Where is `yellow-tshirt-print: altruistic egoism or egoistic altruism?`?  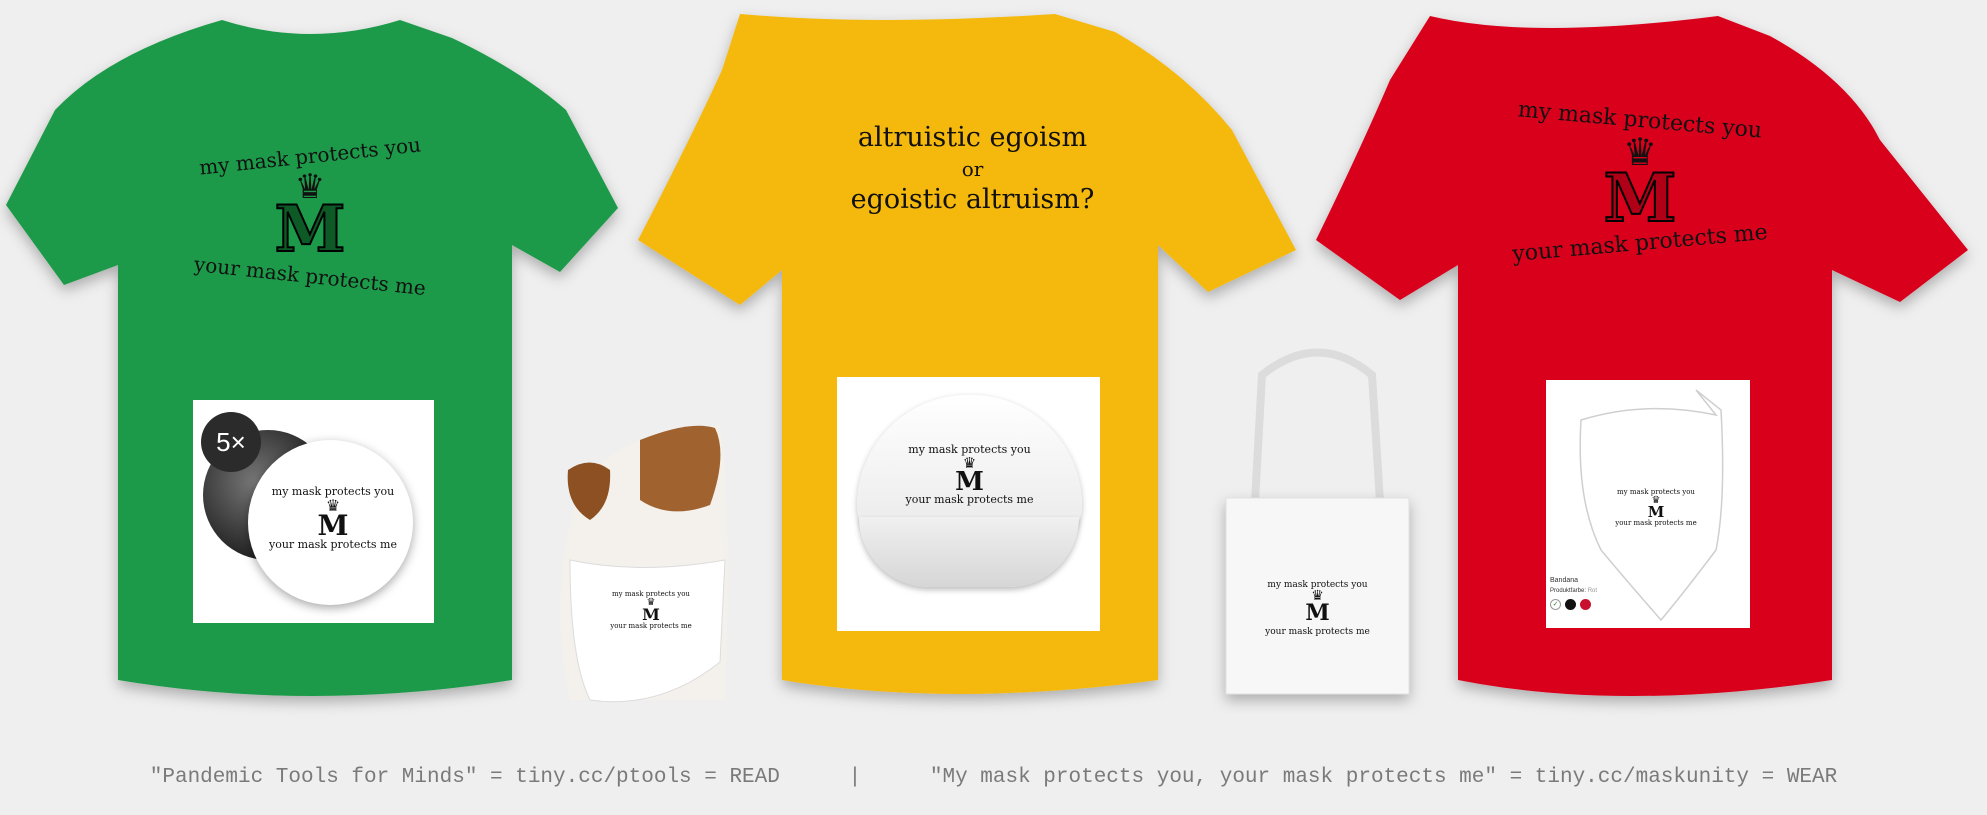
yellow-tshirt-print: altruistic egoism or egoistic altruism? is located at coordinates (972, 169).